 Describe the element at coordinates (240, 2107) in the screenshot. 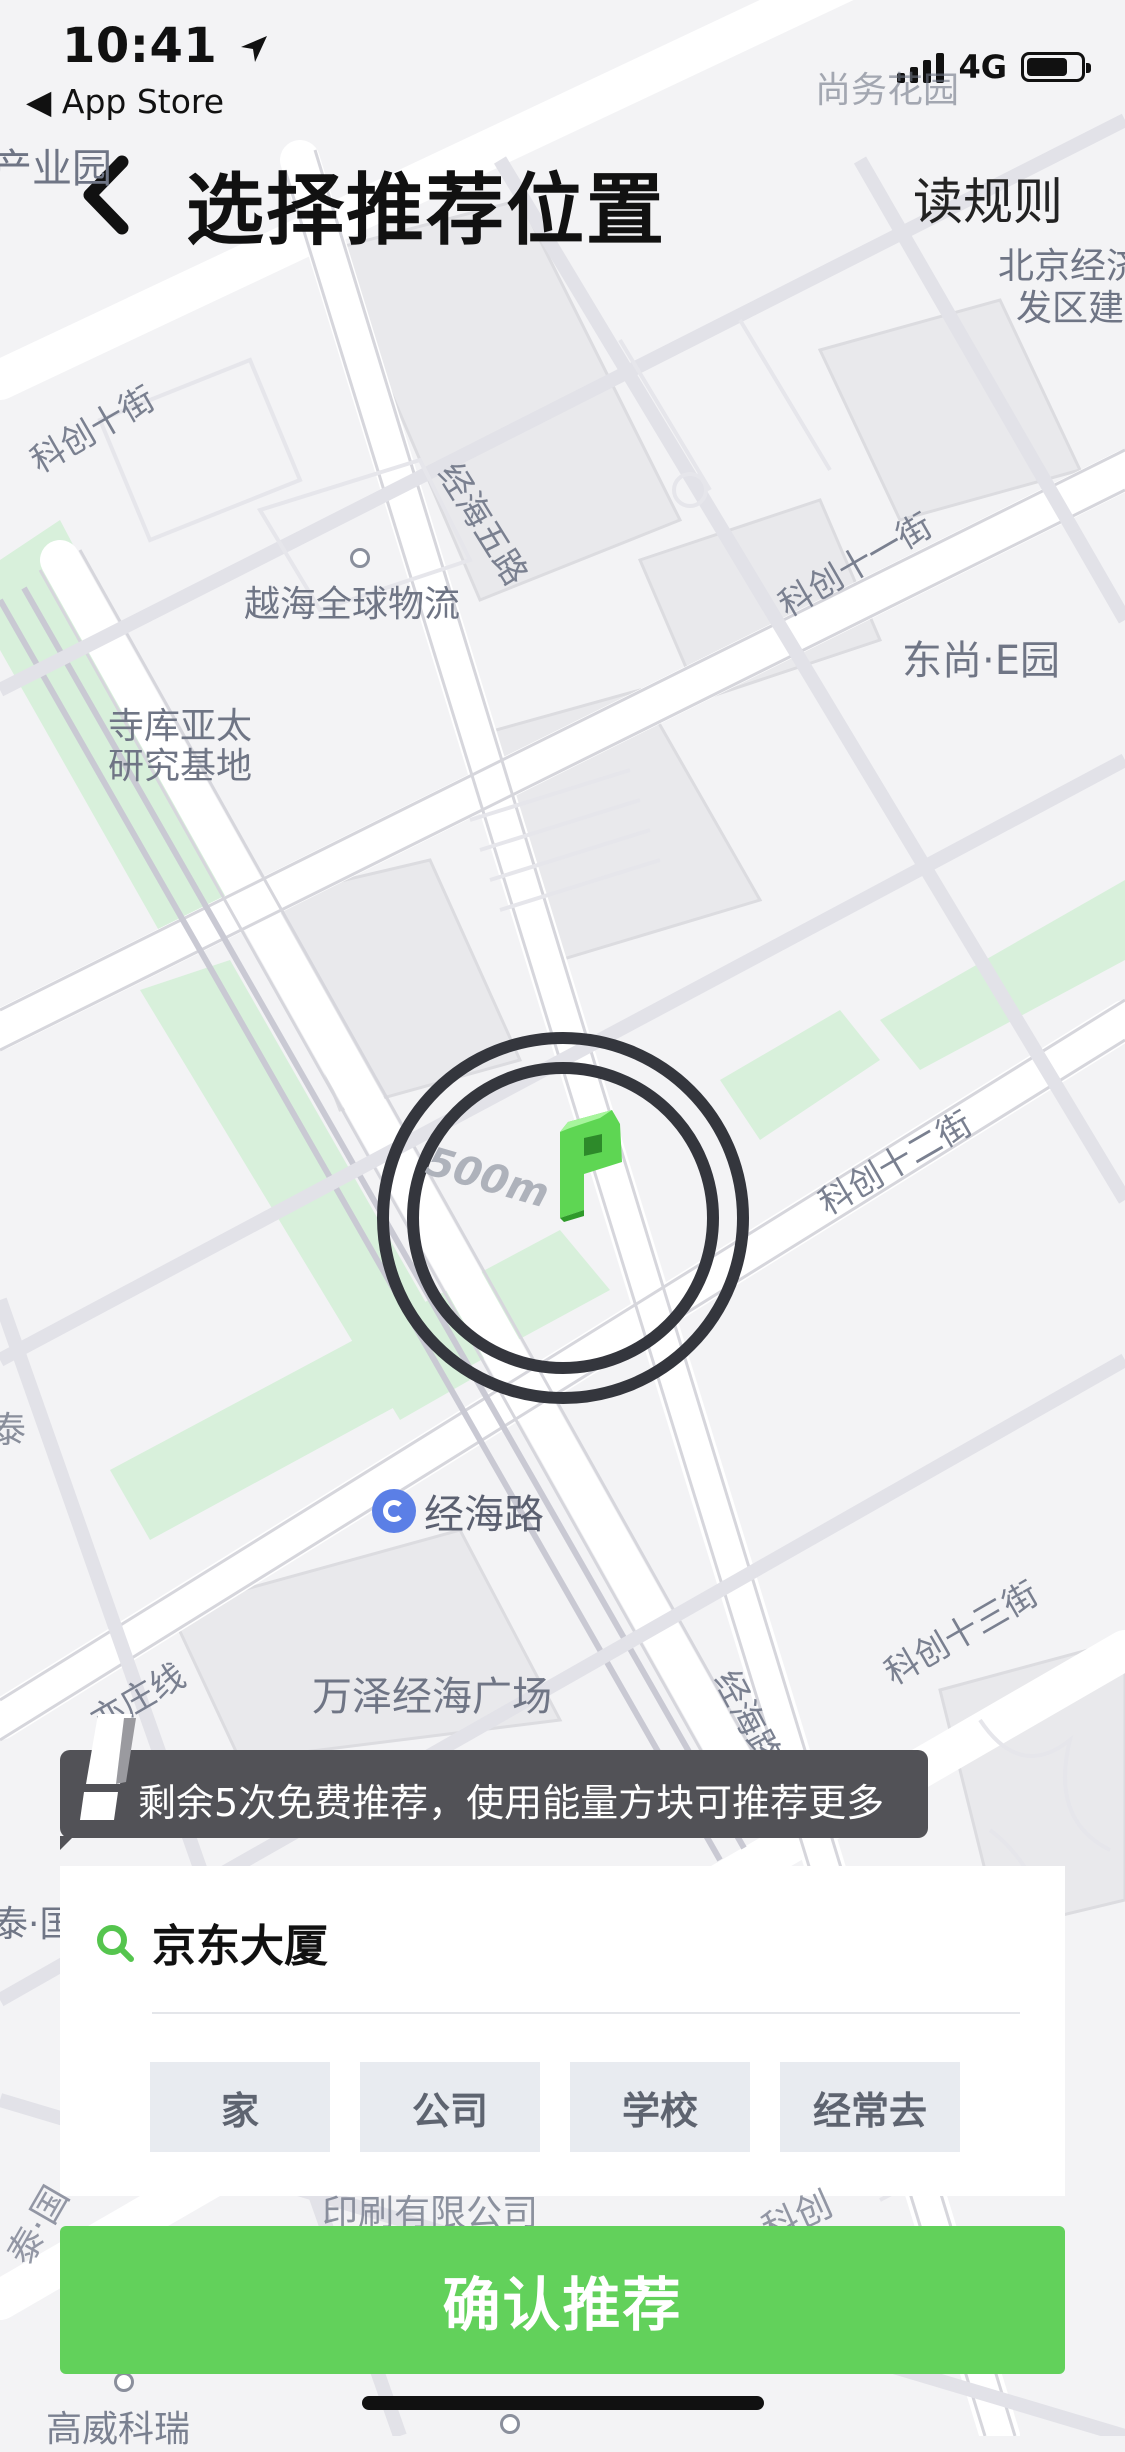

I see `chip-home: 家` at that location.